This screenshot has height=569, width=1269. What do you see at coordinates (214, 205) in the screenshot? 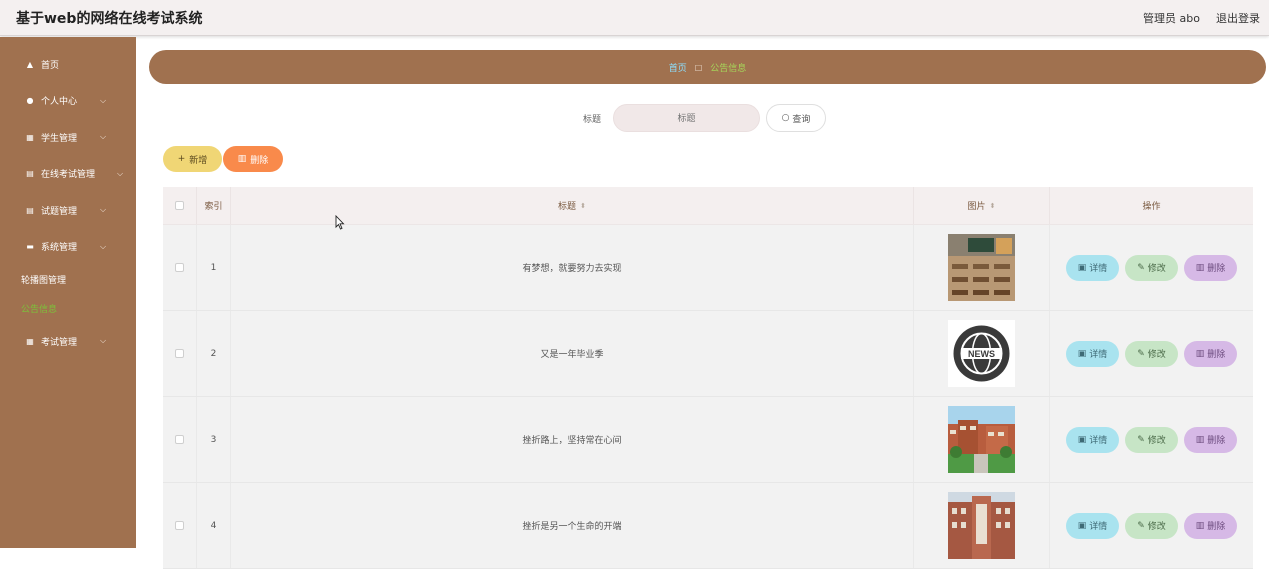
I see `header-index: 索引` at bounding box center [214, 205].